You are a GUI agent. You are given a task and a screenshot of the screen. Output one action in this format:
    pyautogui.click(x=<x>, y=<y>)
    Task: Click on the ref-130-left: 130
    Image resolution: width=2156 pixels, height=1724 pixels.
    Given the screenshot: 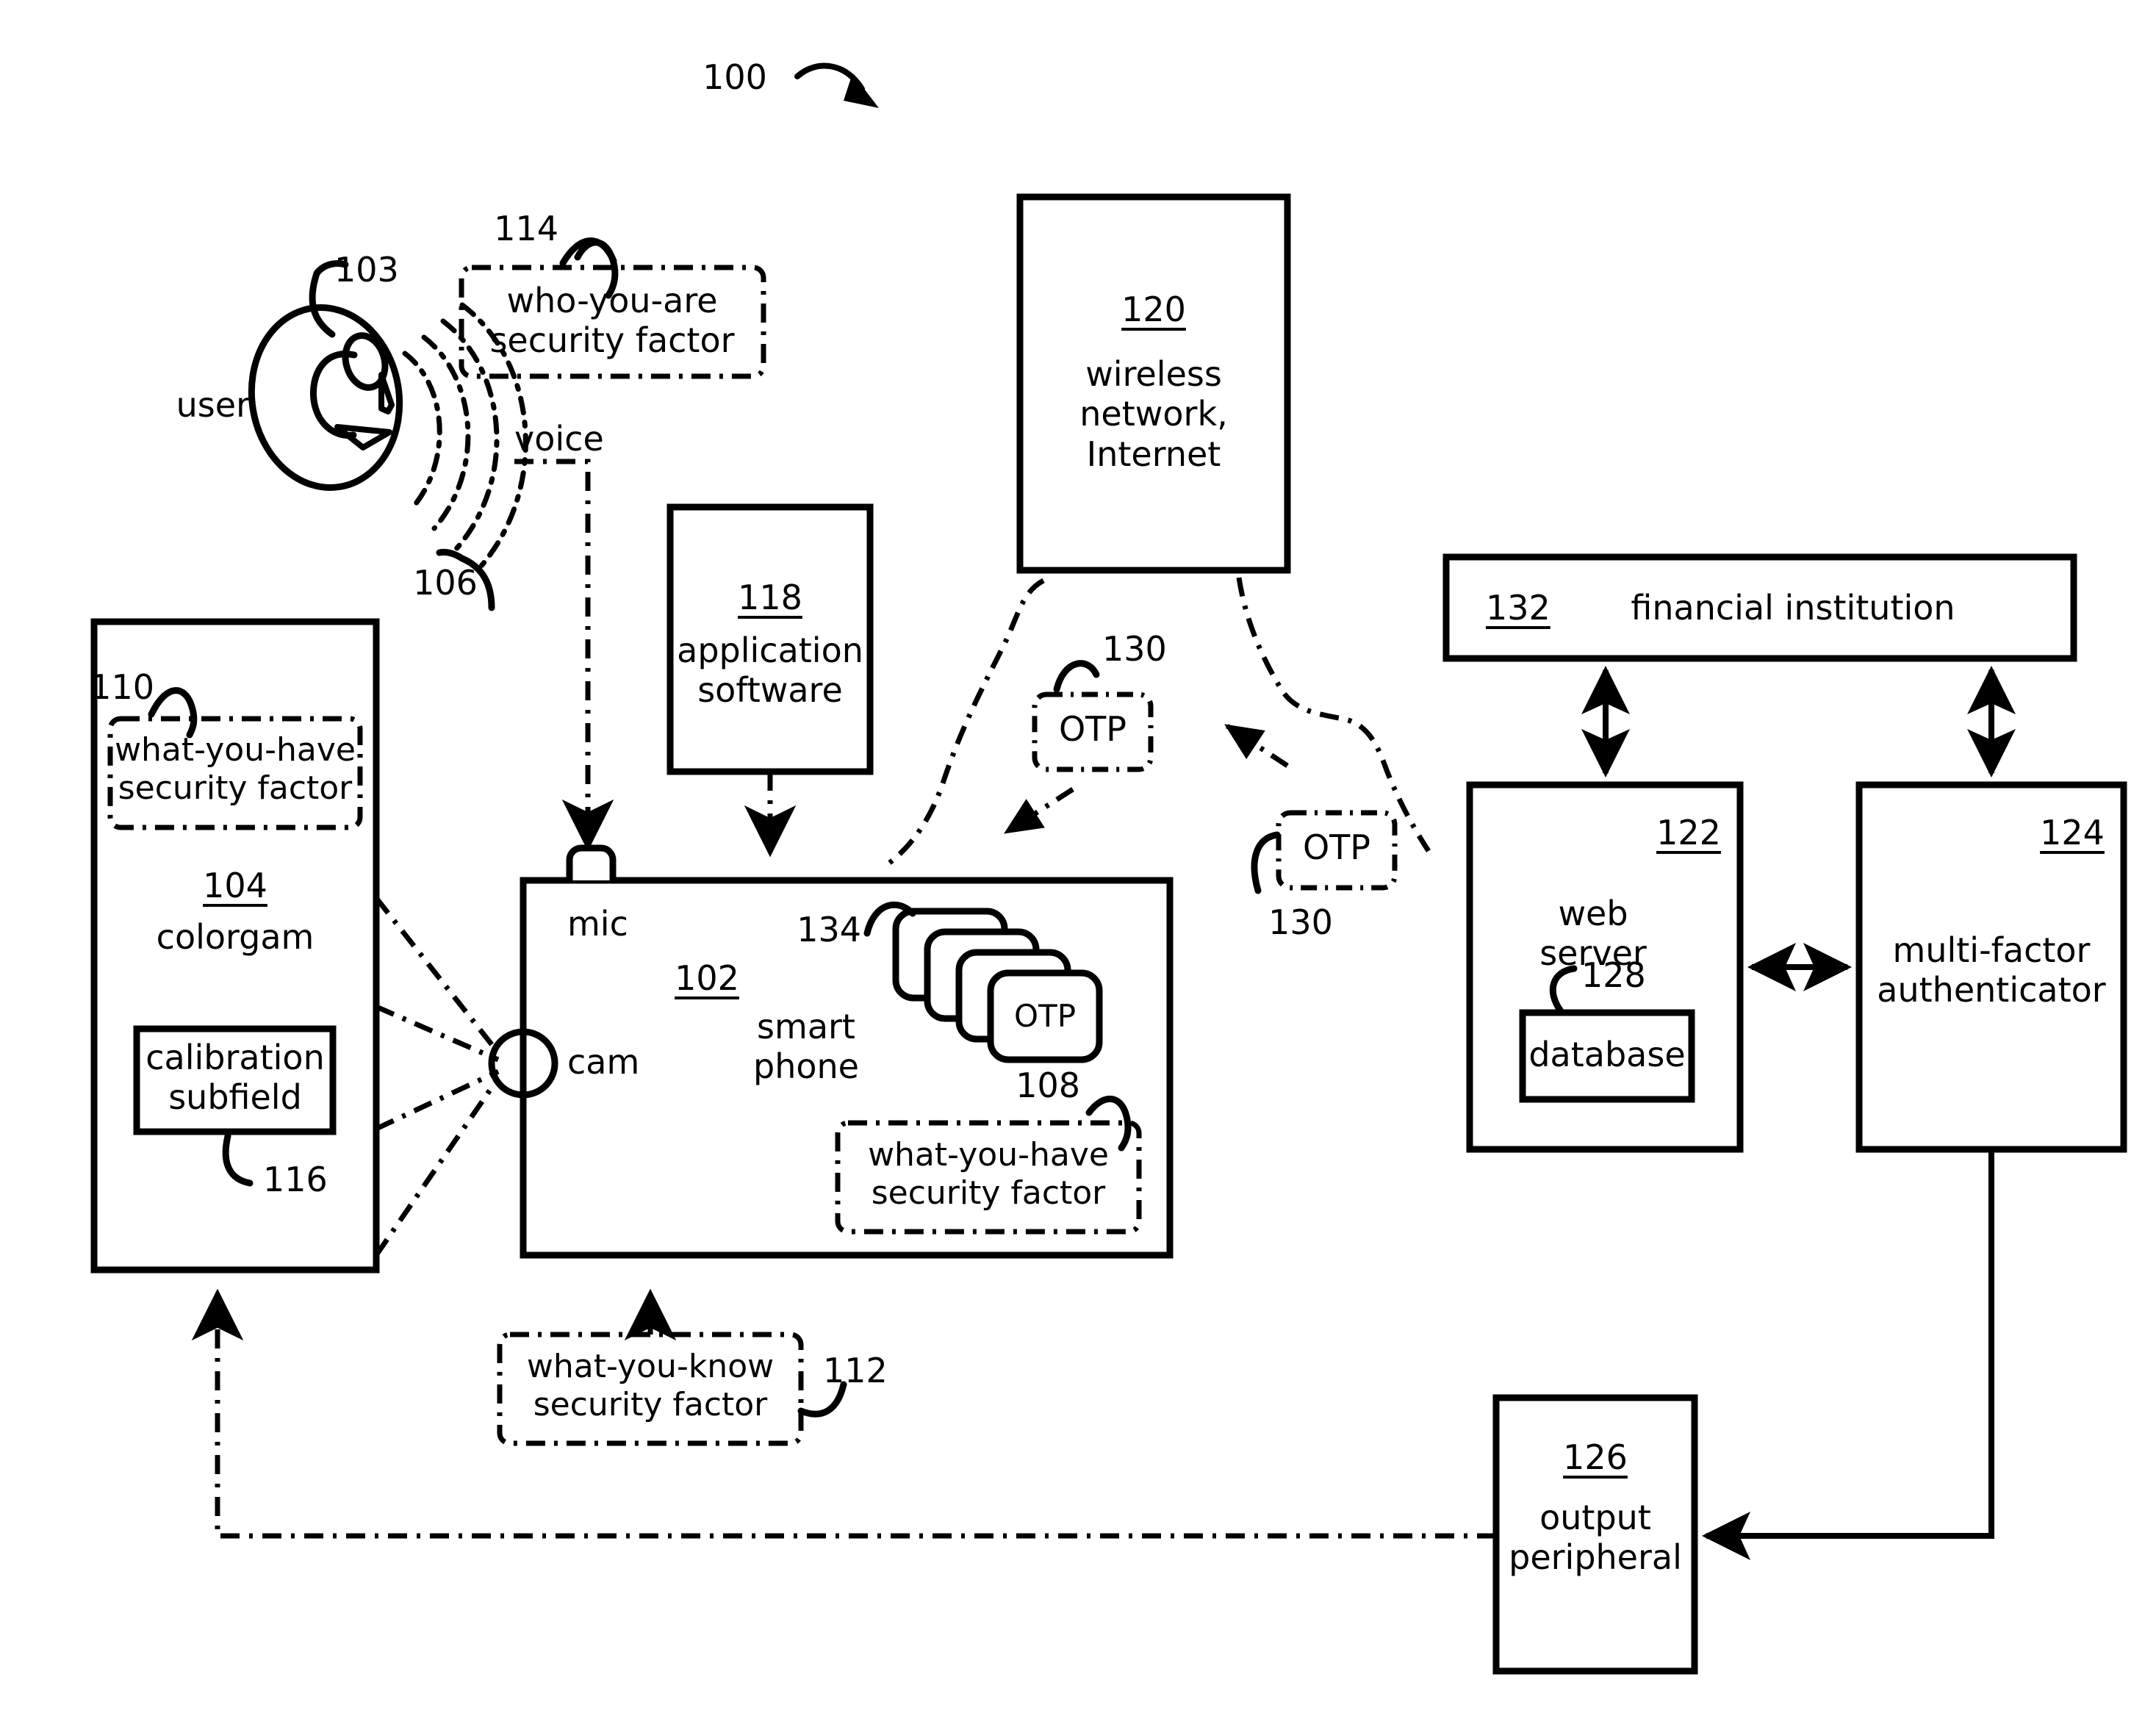 What is the action you would take?
    pyautogui.click(x=1134, y=649)
    